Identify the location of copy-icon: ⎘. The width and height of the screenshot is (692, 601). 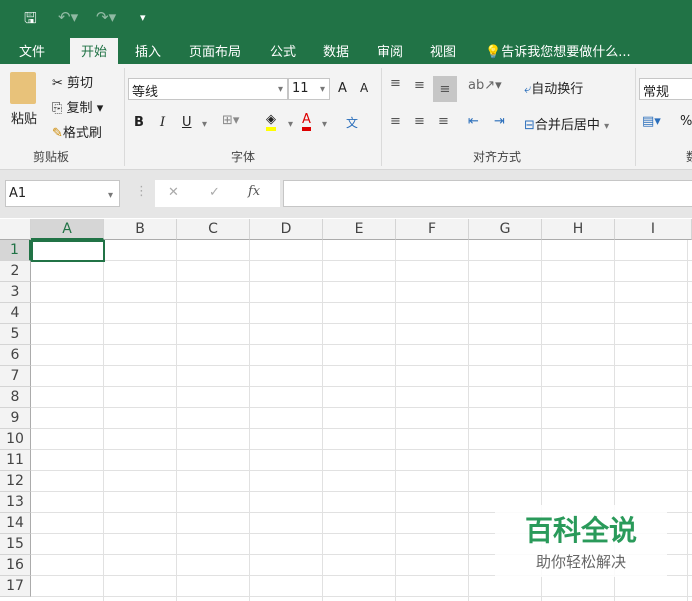
(57, 108).